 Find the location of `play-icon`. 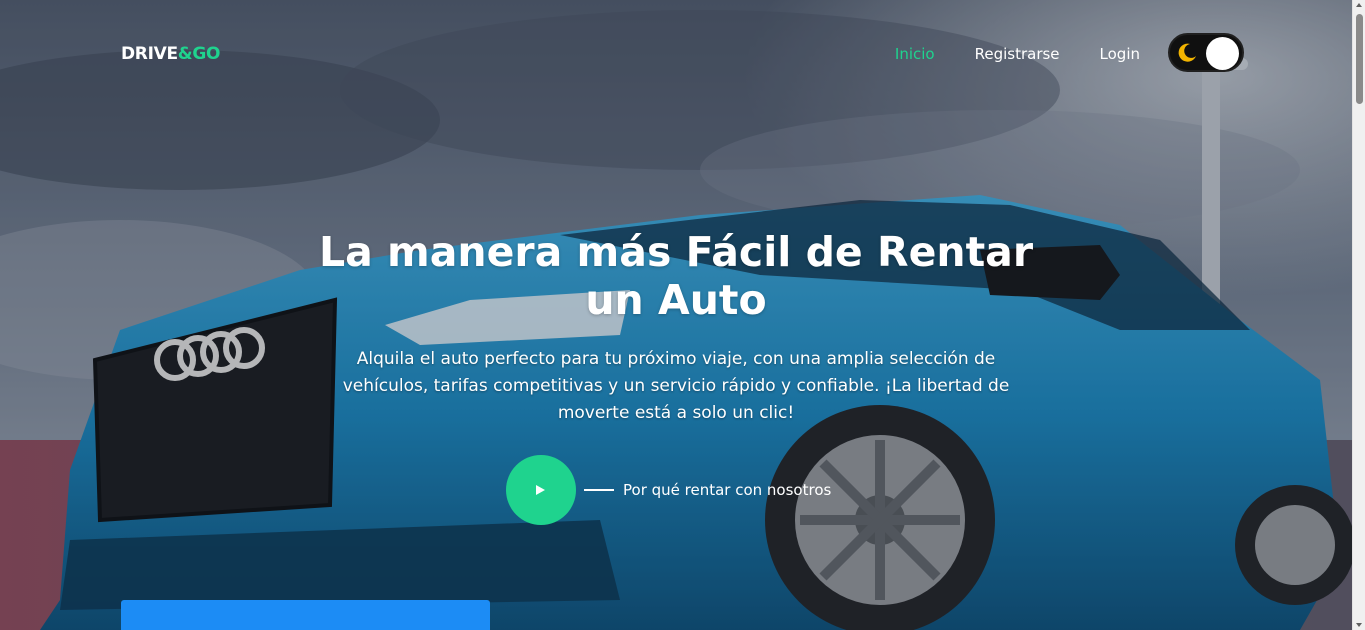

play-icon is located at coordinates (540, 490).